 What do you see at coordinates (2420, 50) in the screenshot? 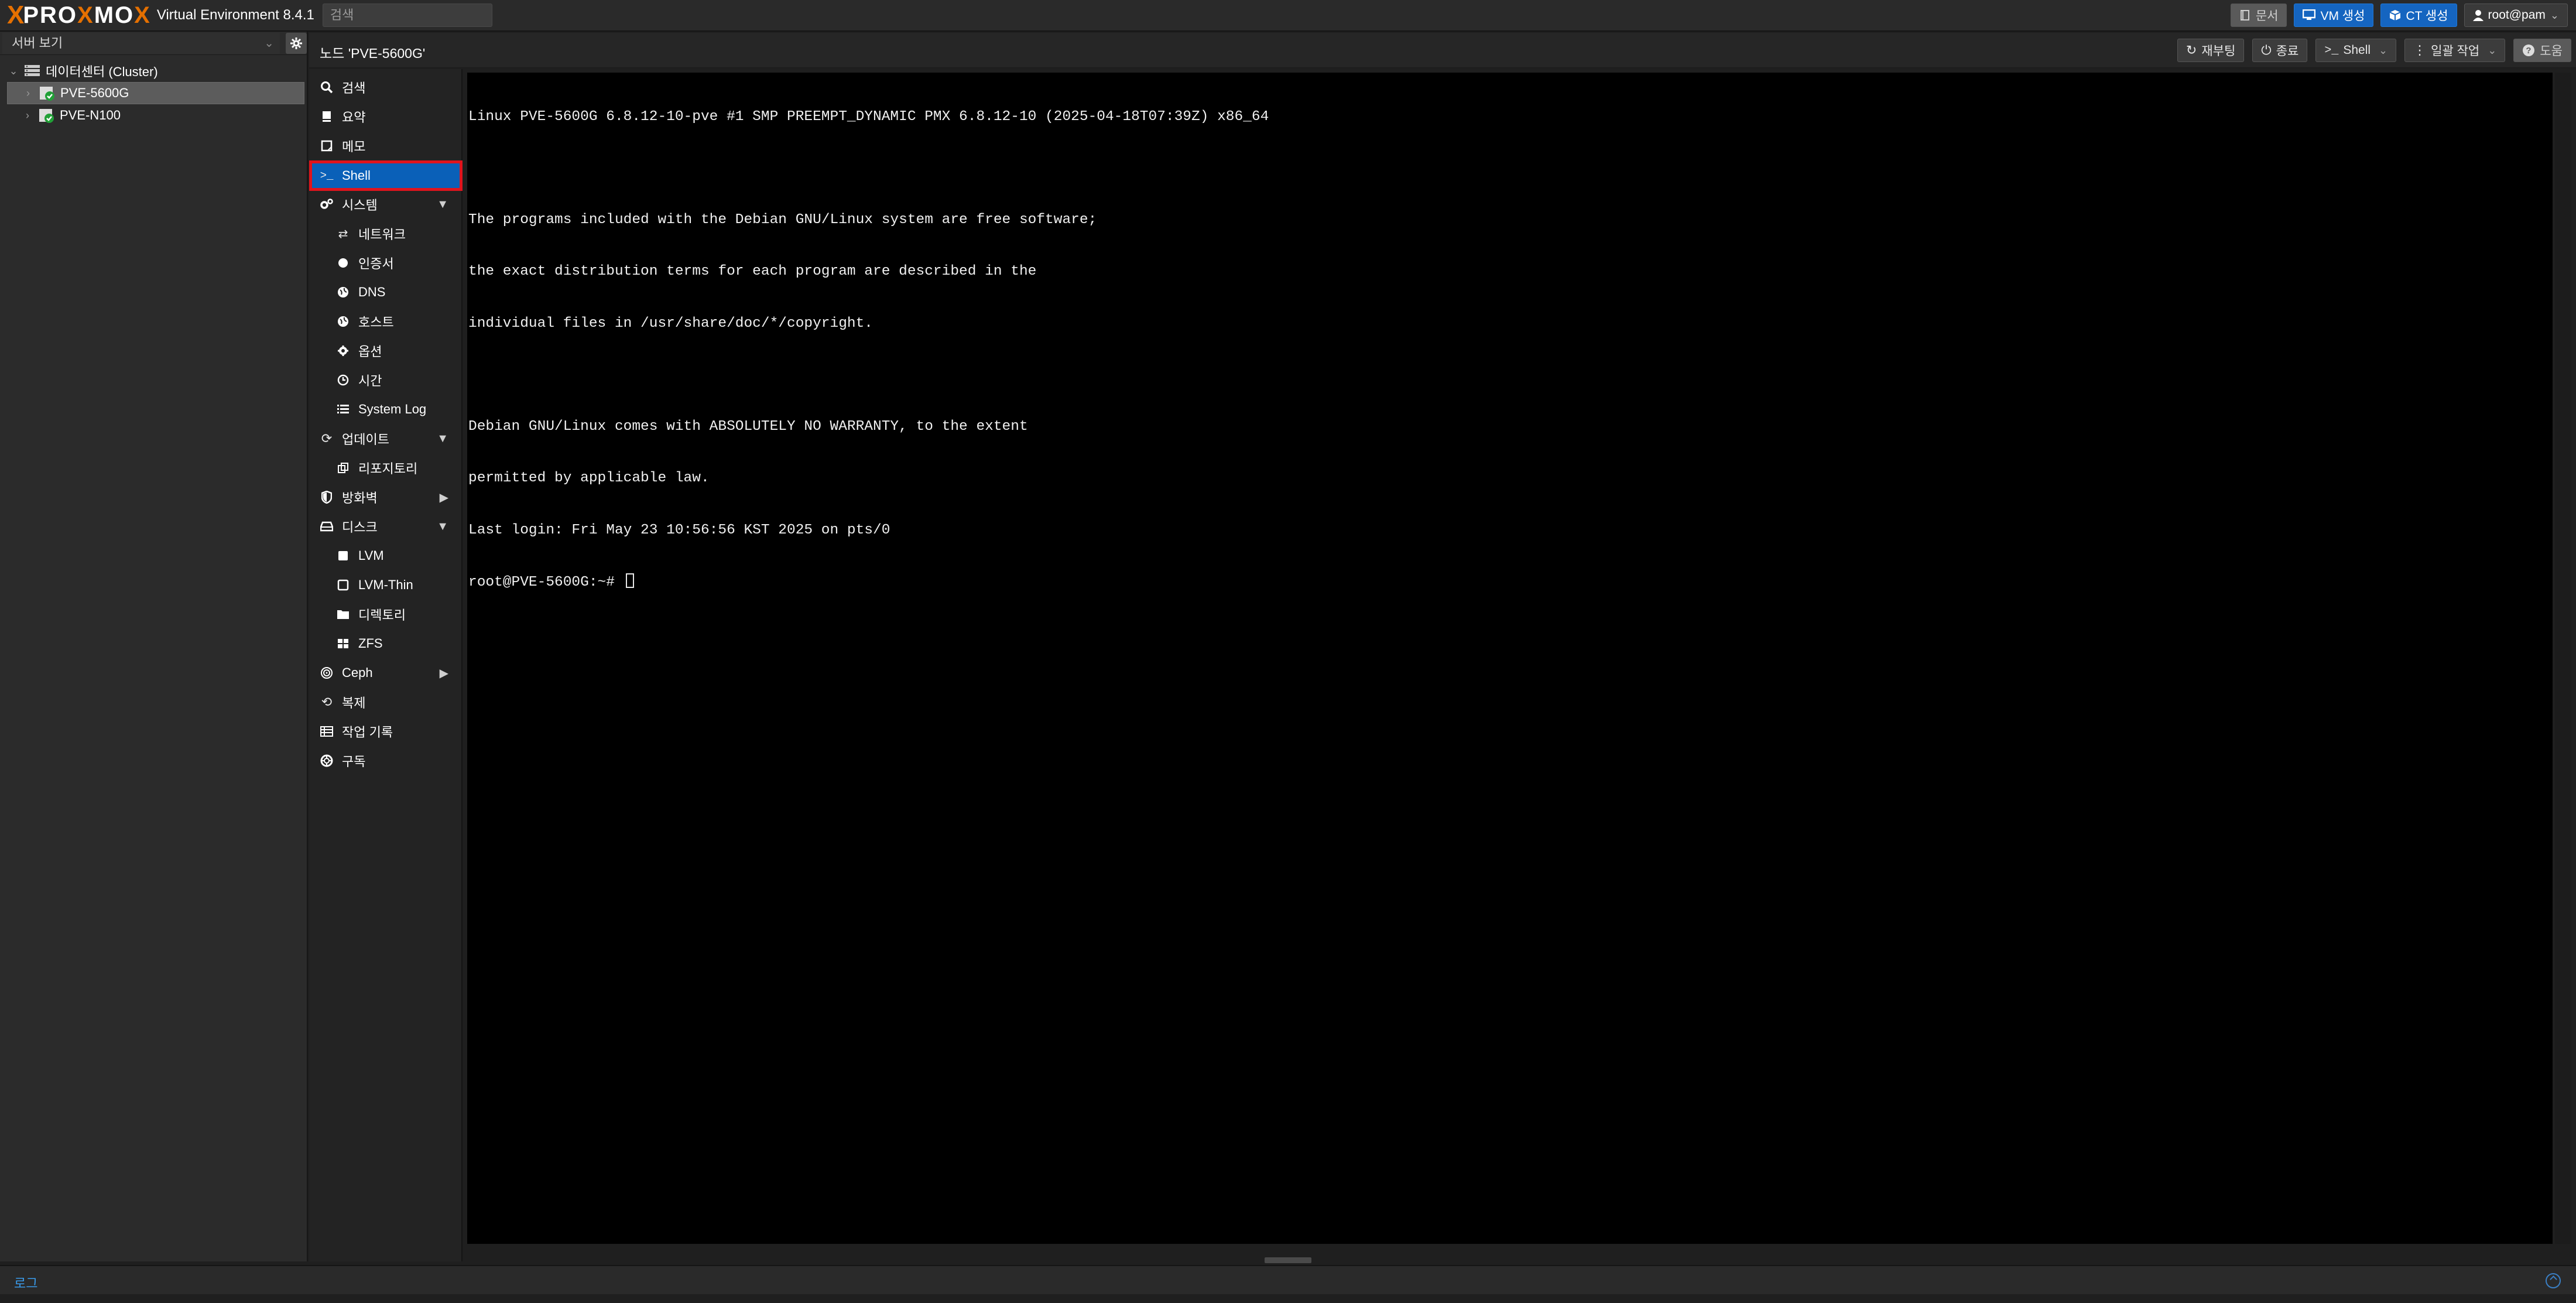
I see `ellipsis-vertical-icon: ⋮` at bounding box center [2420, 50].